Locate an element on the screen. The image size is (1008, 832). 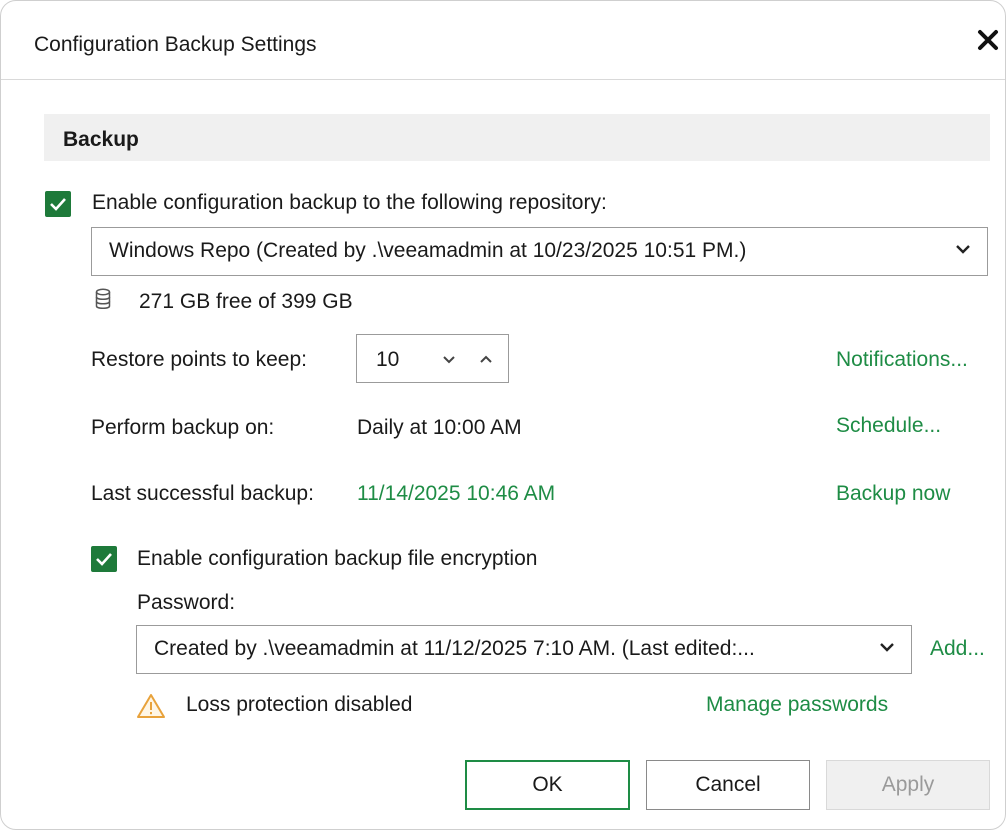
section-header: Backup is located at coordinates (517, 137).